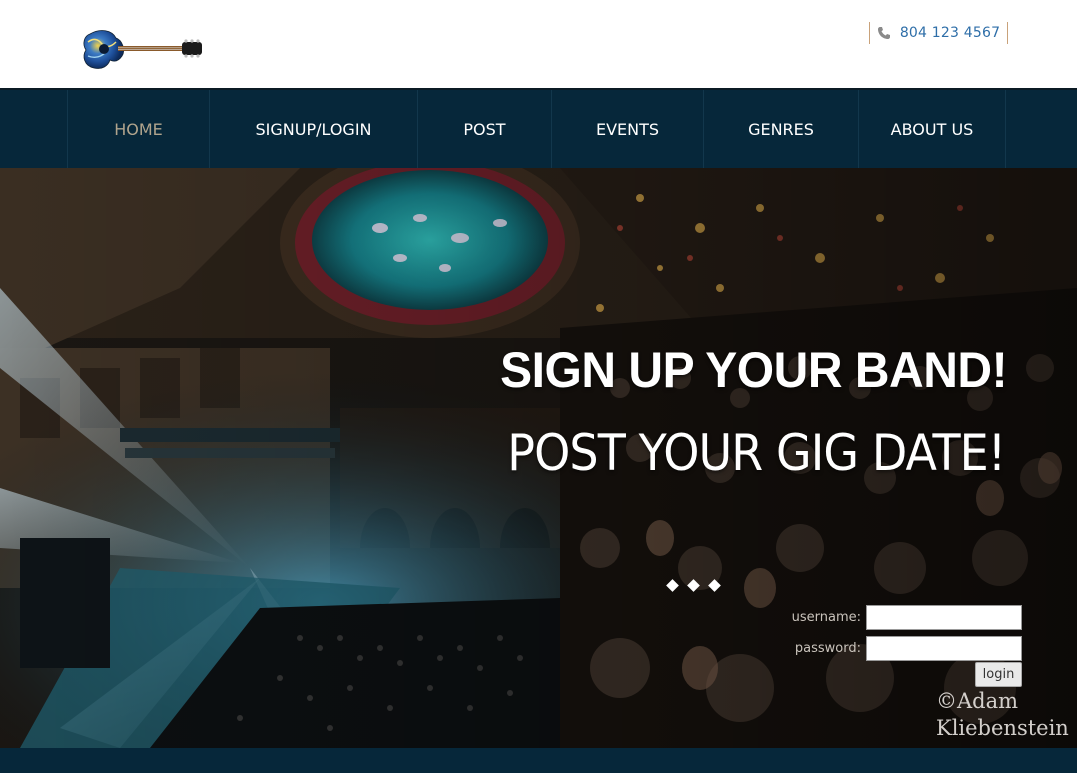 Image resolution: width=1077 pixels, height=773 pixels. What do you see at coordinates (756, 453) in the screenshot?
I see `hero-subline: POST YOUR GIG DATE!` at bounding box center [756, 453].